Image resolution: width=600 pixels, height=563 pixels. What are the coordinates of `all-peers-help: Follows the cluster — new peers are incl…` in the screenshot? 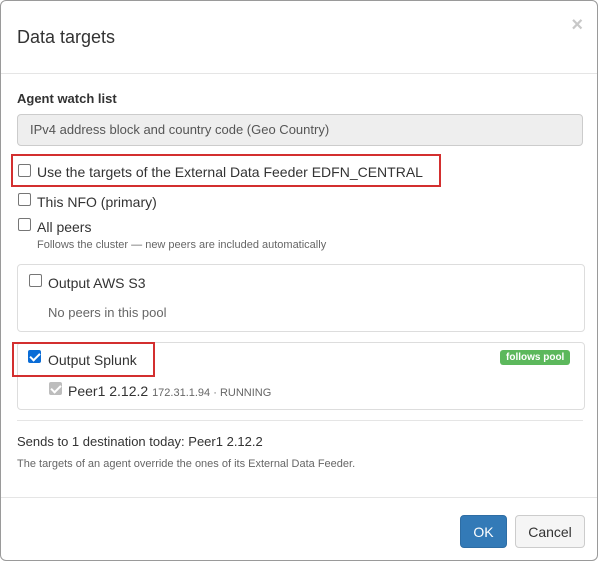 It's located at (182, 245).